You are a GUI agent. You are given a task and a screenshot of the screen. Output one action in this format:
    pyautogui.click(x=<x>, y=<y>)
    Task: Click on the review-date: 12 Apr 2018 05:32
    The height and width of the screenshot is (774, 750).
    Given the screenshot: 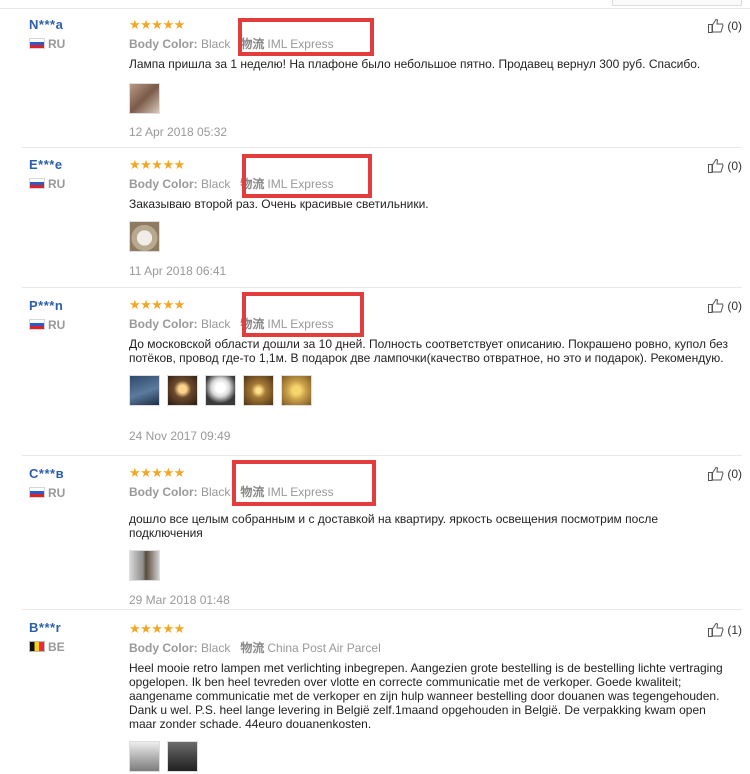 What is the action you would take?
    pyautogui.click(x=178, y=132)
    